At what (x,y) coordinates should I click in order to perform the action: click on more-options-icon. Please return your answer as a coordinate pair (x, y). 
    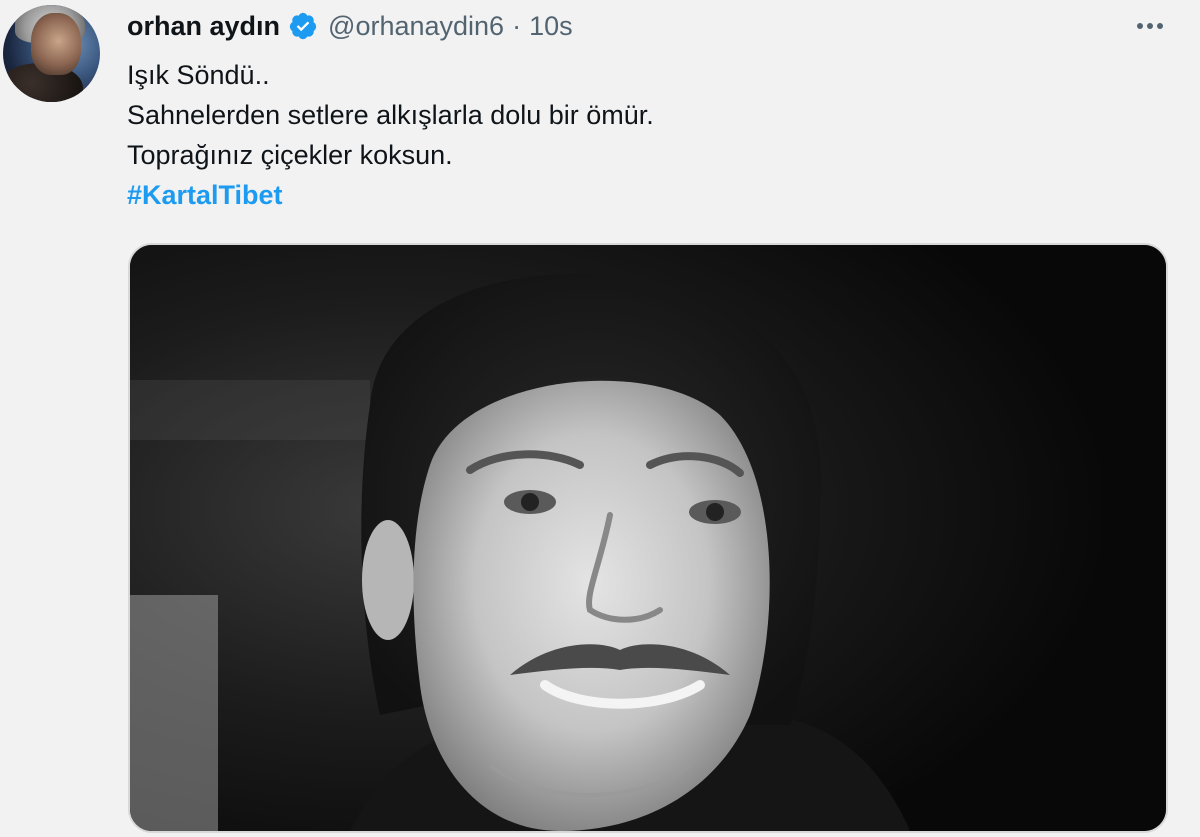
    Looking at the image, I should click on (1150, 26).